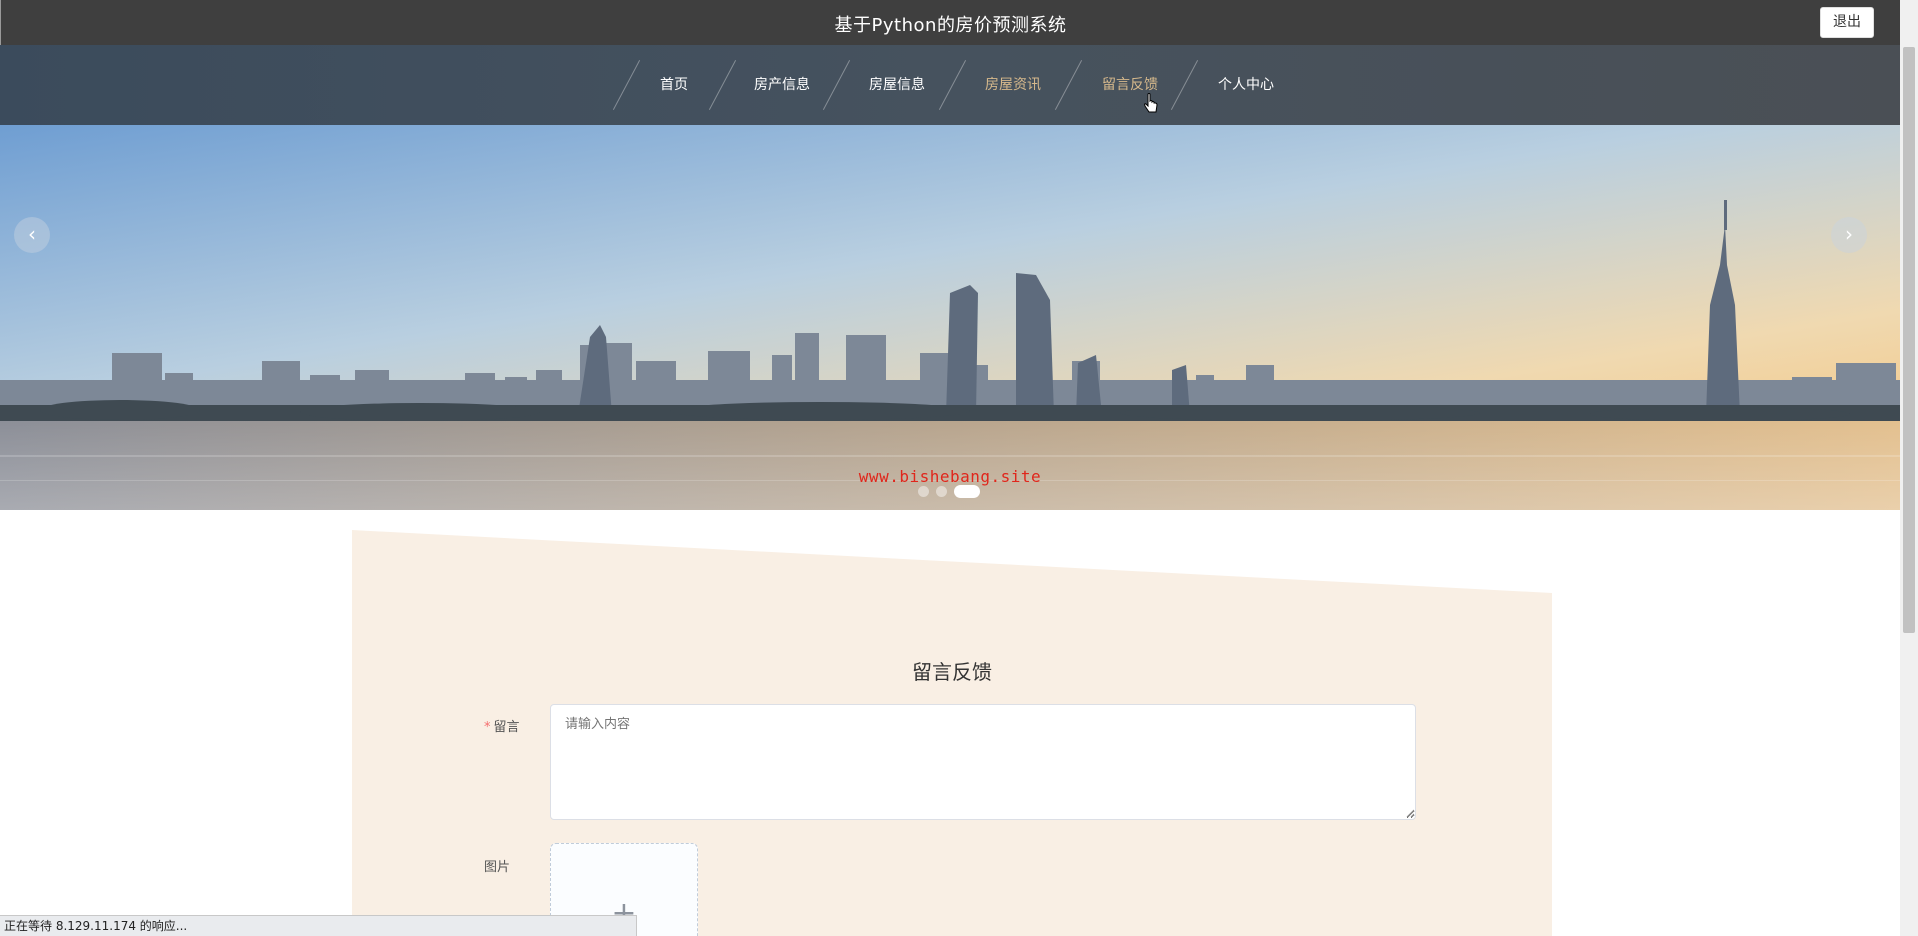 This screenshot has width=1918, height=936. What do you see at coordinates (1013, 85) in the screenshot?
I see `nav-item-house-news: 房屋资讯` at bounding box center [1013, 85].